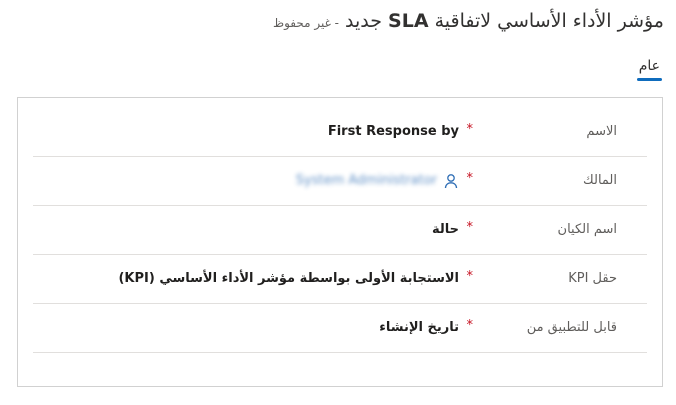 The image size is (676, 405). Describe the element at coordinates (587, 229) in the screenshot. I see `field-label-entity-name: اسم الكيان` at that location.